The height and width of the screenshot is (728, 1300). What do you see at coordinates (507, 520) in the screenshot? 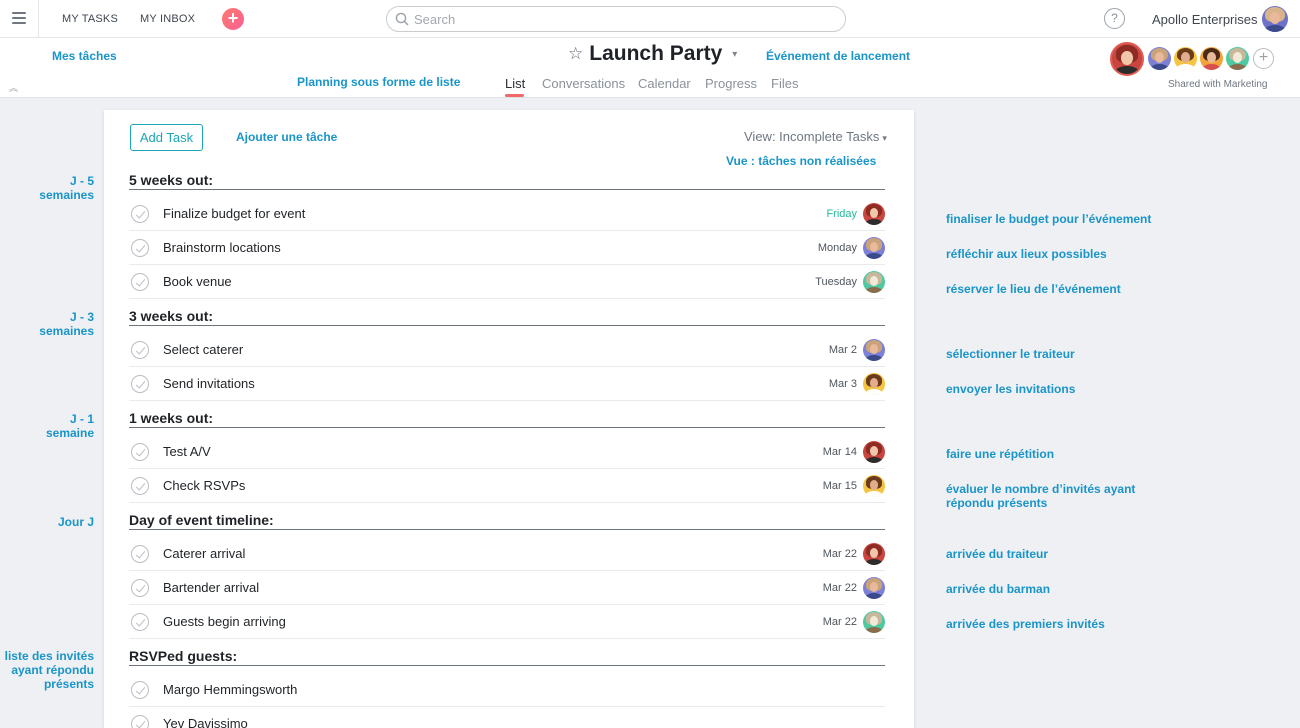
I see `section-header: Day of event timeline:` at bounding box center [507, 520].